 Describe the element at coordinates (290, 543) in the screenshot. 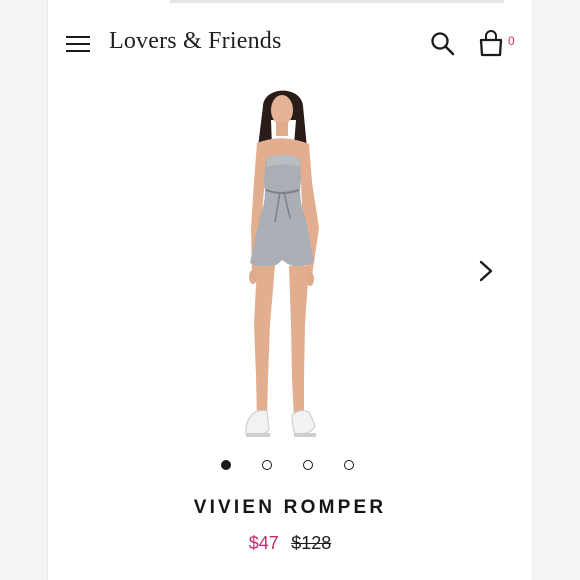

I see `price-row: $47 $128` at that location.